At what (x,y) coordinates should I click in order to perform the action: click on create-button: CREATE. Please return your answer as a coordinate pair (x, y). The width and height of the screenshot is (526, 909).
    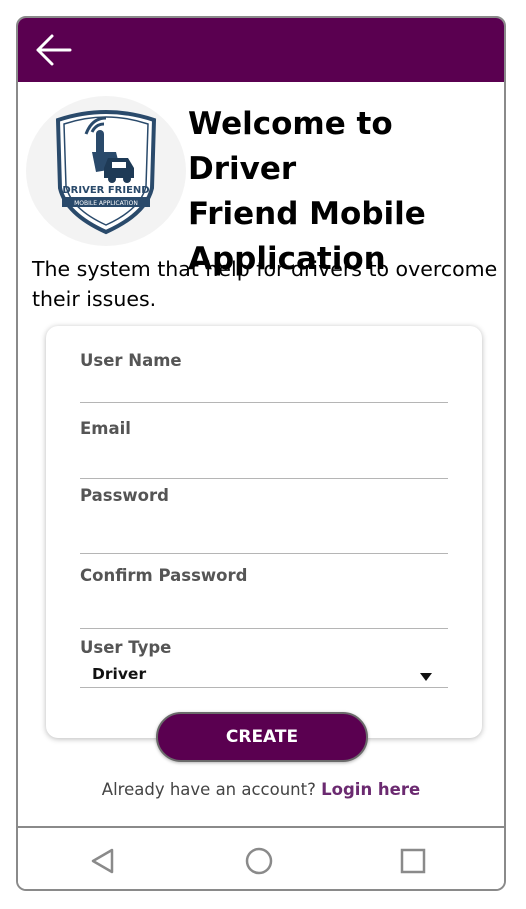
    Looking at the image, I should click on (262, 737).